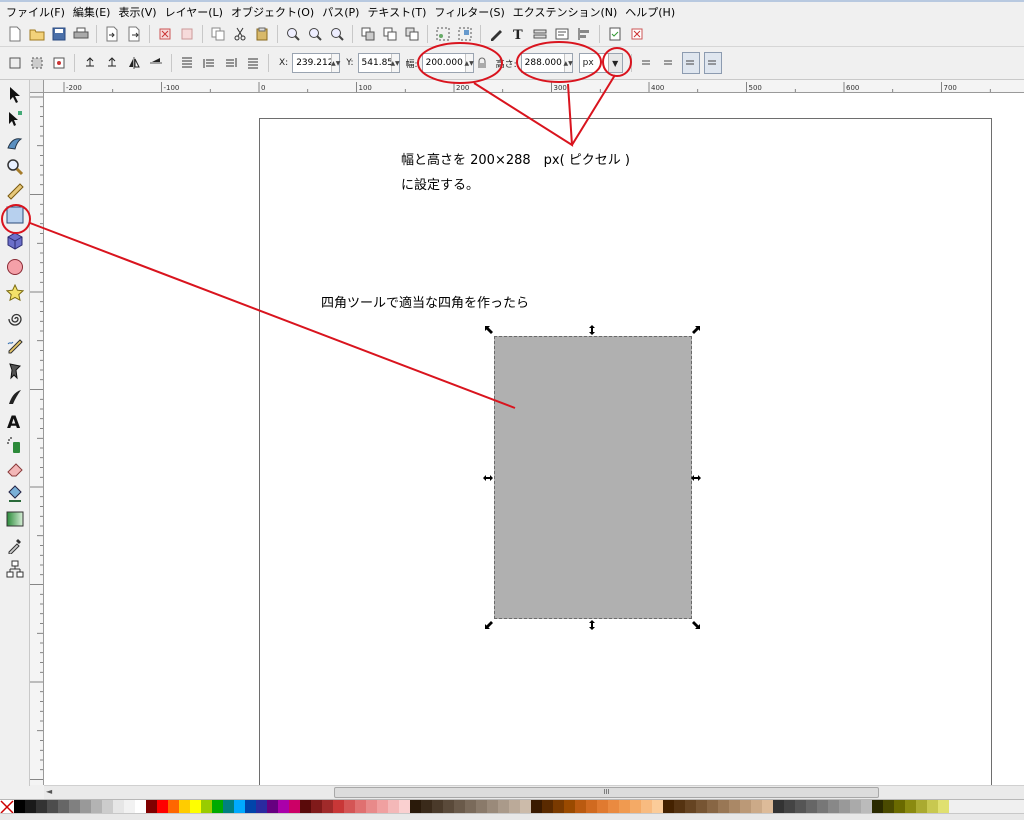 The height and width of the screenshot is (820, 1024). Describe the element at coordinates (606, 792) in the screenshot. I see `scroll-thumb: III` at that location.